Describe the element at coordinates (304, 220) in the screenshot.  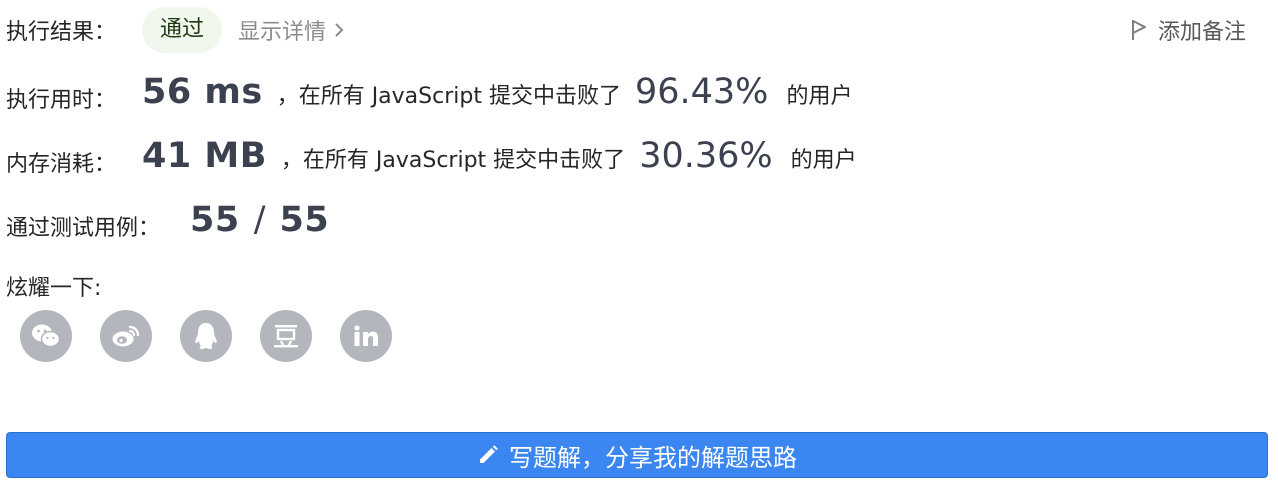
I see `tests-total: 55` at that location.